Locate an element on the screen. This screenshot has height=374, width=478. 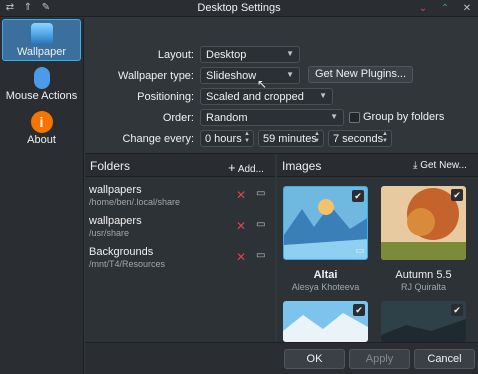
sidebar-item-about: i About is located at coordinates (41, 129).